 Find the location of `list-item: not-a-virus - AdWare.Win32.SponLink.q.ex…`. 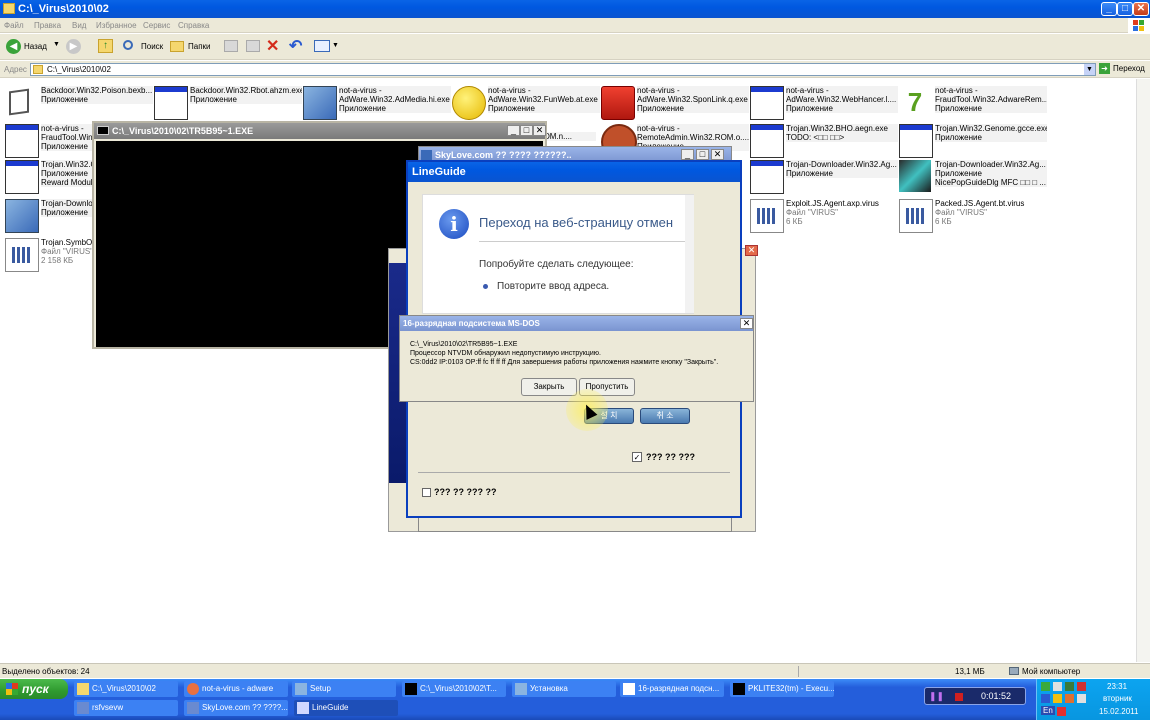

list-item: not-a-virus - AdWare.Win32.SponLink.q.ex… is located at coordinates (675, 102).